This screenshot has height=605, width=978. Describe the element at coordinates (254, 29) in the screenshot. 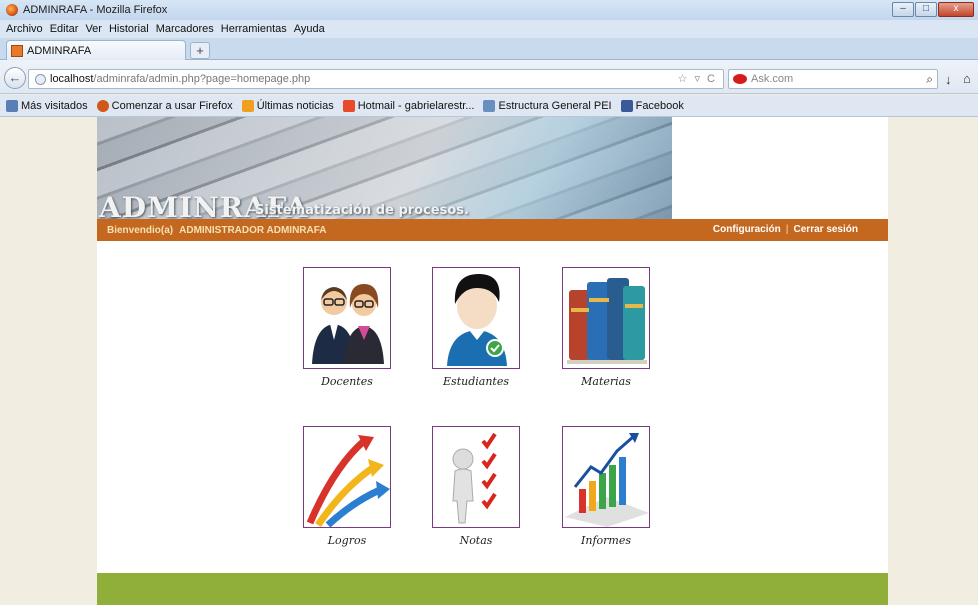

I see `menu-herramientas: Herramientas` at that location.